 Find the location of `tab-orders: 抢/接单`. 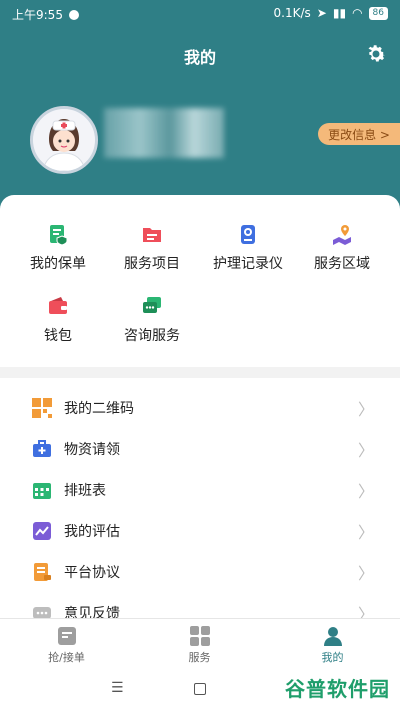

tab-orders: 抢/接单 is located at coordinates (66, 644).